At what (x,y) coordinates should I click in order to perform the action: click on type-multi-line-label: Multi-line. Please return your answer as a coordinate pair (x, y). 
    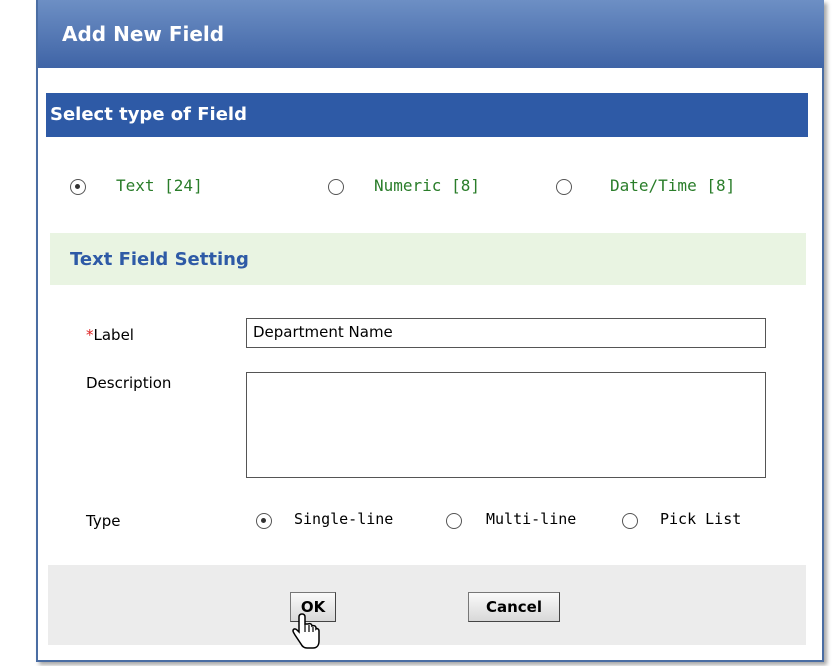
    Looking at the image, I should click on (531, 519).